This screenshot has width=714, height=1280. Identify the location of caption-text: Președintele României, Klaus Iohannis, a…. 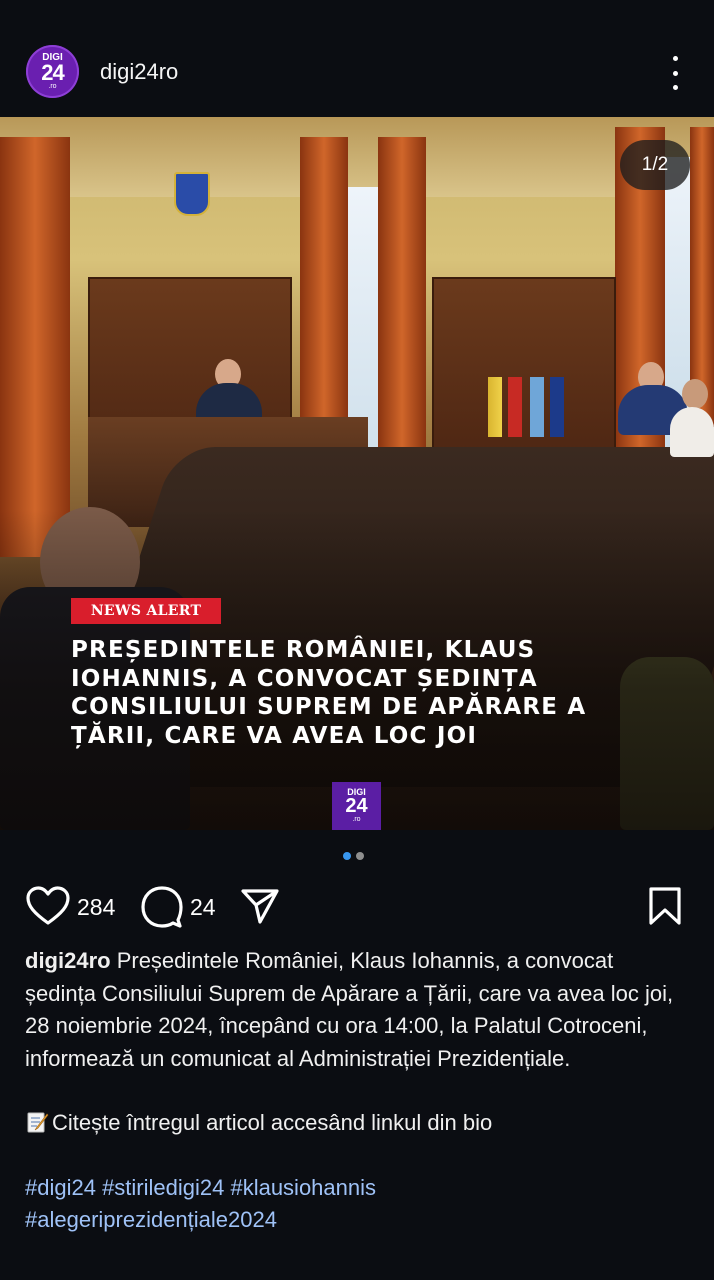
(349, 1009).